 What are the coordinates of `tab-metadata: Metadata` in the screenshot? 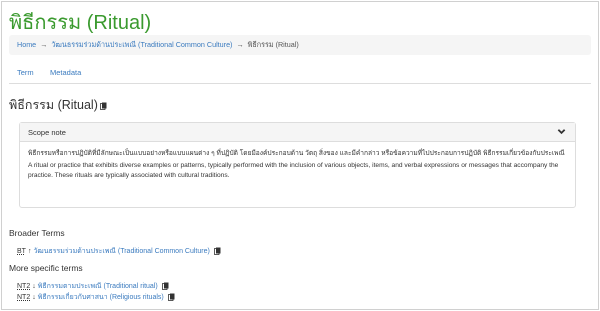 It's located at (65, 72).